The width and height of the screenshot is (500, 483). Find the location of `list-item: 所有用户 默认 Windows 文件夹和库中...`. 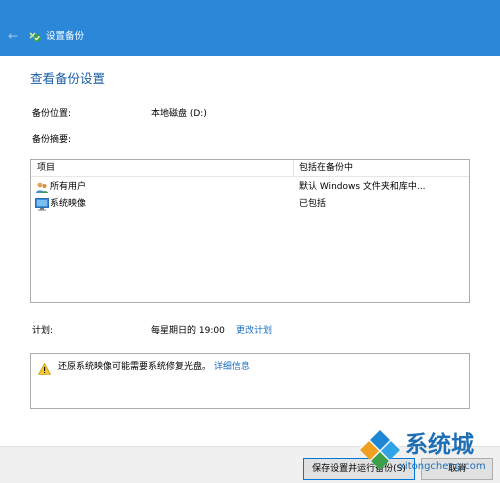

list-item: 所有用户 默认 Windows 文件夹和库中... is located at coordinates (250, 187).